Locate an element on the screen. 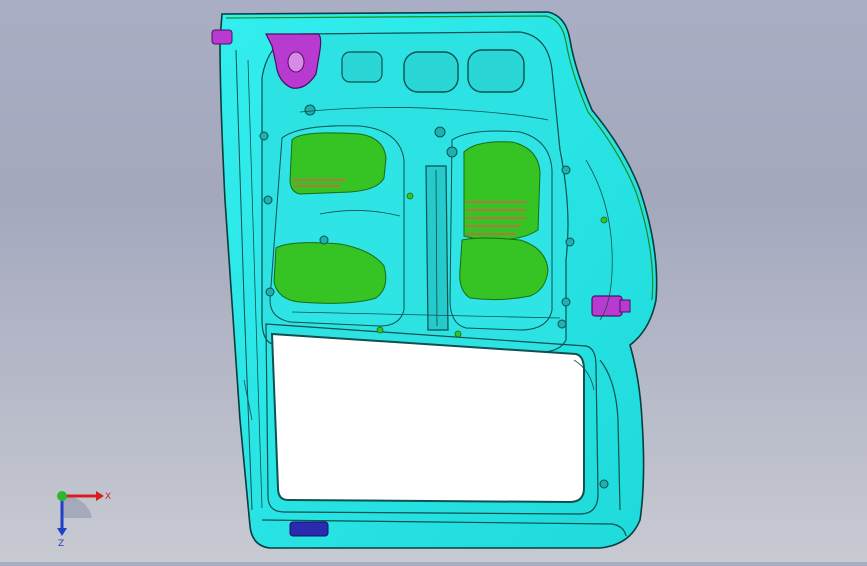  foam-pad-lower-right is located at coordinates (504, 269).